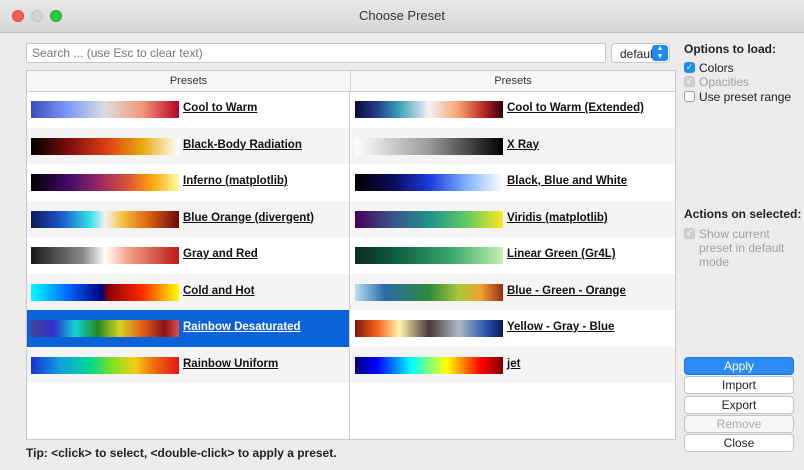 The height and width of the screenshot is (470, 804). I want to click on apply-button: Apply, so click(739, 366).